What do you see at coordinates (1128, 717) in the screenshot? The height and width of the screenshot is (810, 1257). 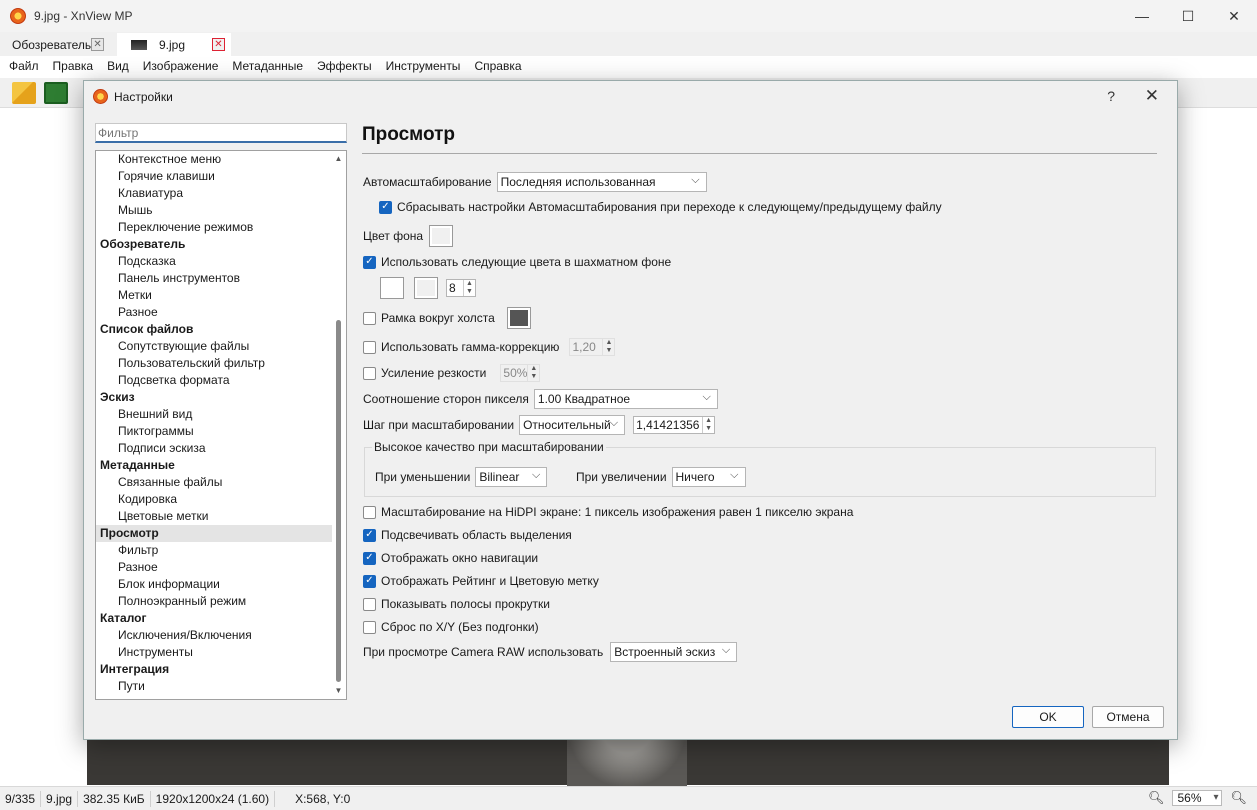 I see `cancel-button: Отмена` at bounding box center [1128, 717].